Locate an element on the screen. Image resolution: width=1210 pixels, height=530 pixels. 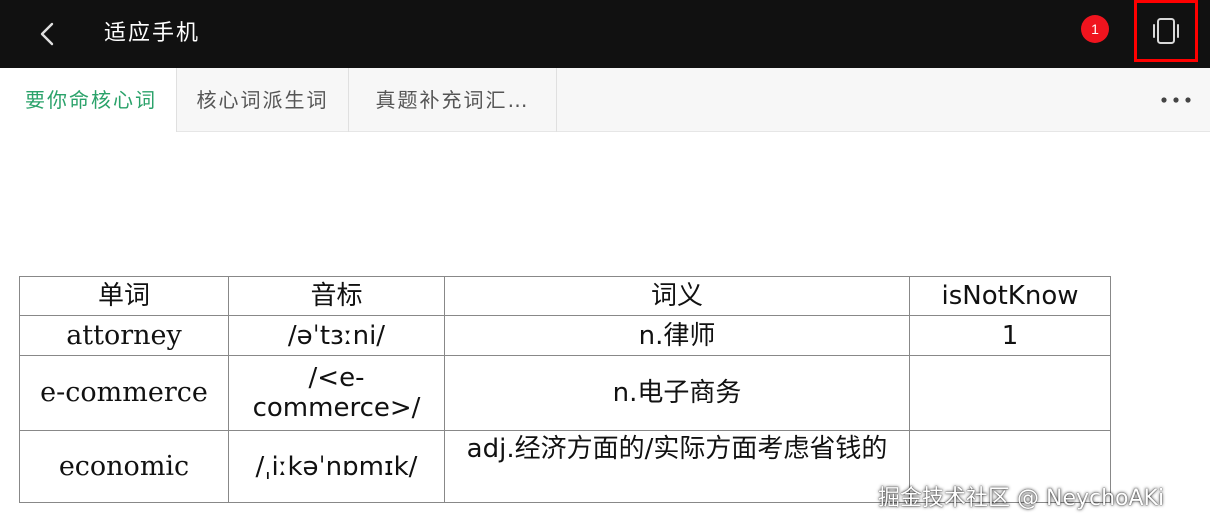
cell-word: attorney is located at coordinates (124, 335).